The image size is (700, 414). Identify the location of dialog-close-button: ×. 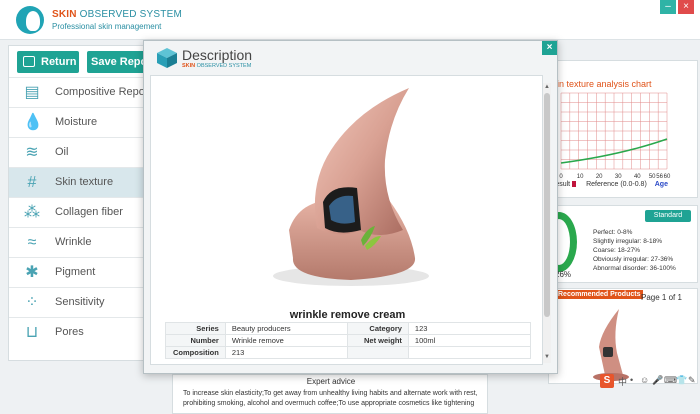
(549, 48).